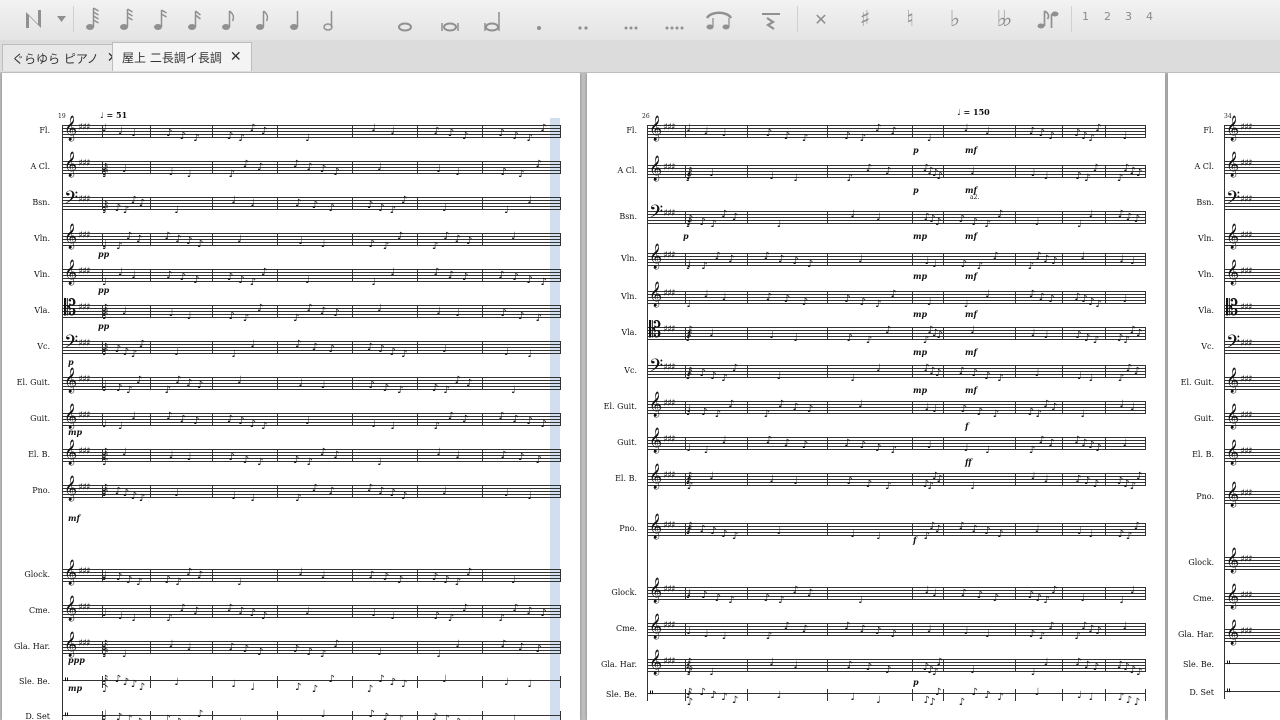  I want to click on duration-32nd-icon, so click(160, 19).